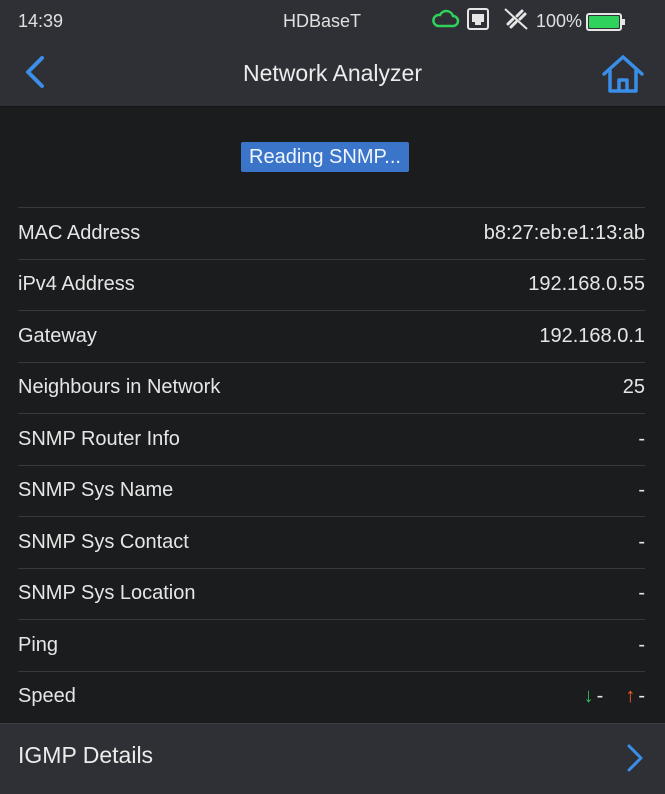 This screenshot has height=794, width=665. What do you see at coordinates (559, 21) in the screenshot?
I see `battery-percent: 100%` at bounding box center [559, 21].